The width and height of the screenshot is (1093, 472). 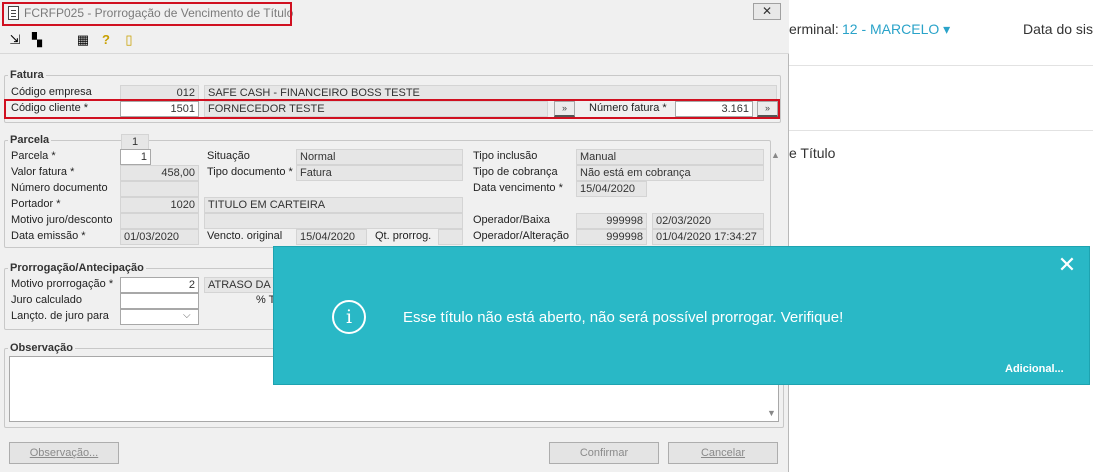 What do you see at coordinates (611, 221) in the screenshot?
I see `operador-baixa-field: 999998` at bounding box center [611, 221].